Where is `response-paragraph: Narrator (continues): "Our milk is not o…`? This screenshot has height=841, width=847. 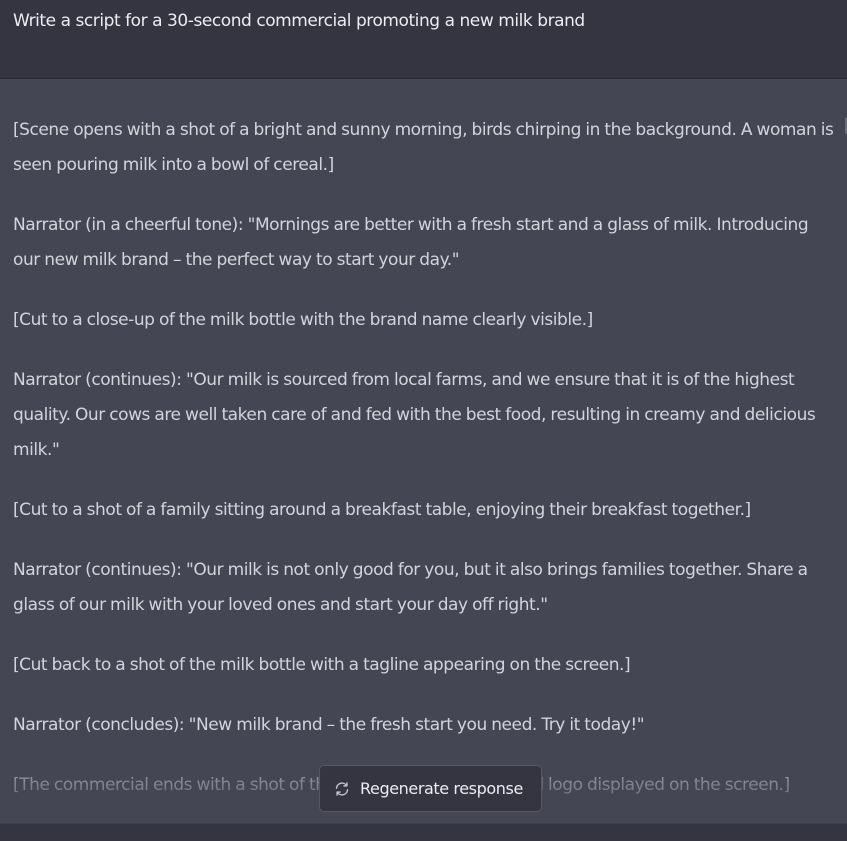 response-paragraph: Narrator (continues): "Our milk is not o… is located at coordinates (410, 587).